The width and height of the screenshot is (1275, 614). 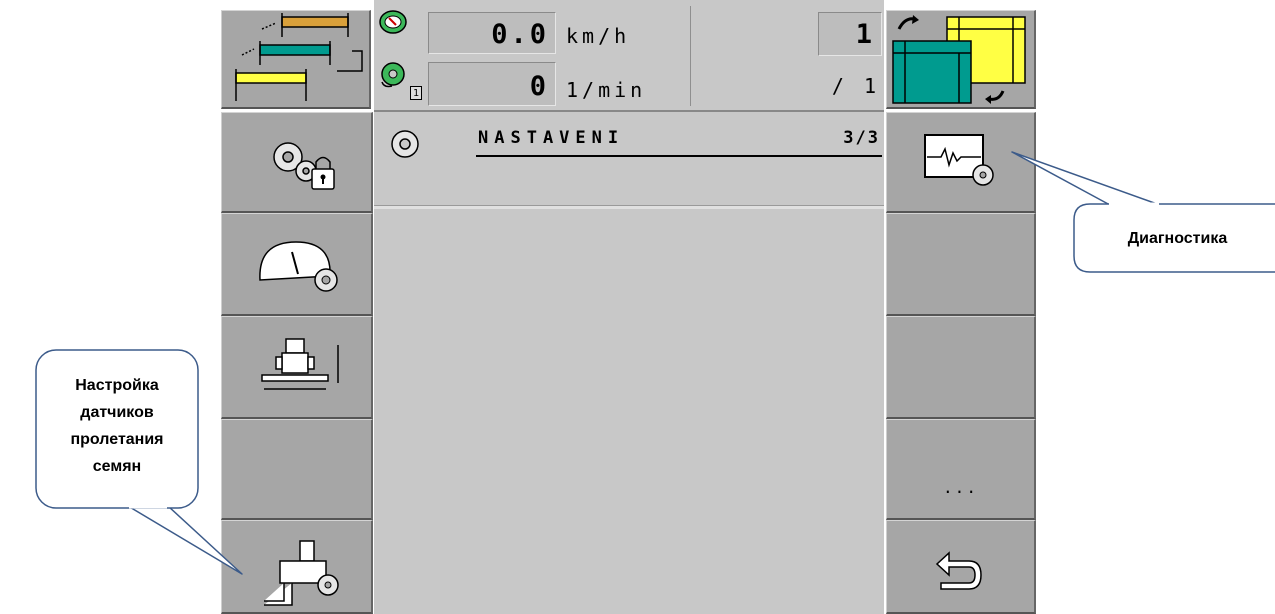 What do you see at coordinates (117, 385) in the screenshot?
I see `seed-callout-line-1: Настройка` at bounding box center [117, 385].